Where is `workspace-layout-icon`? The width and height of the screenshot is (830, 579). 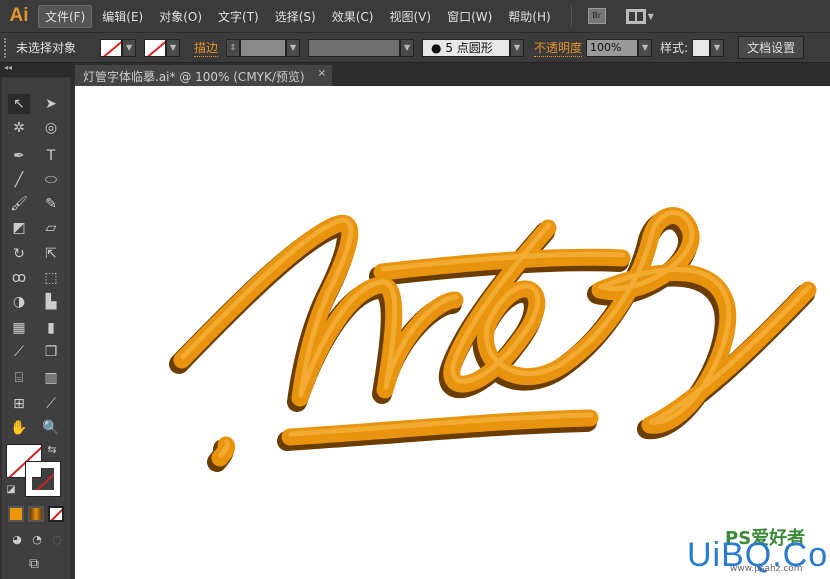 workspace-layout-icon is located at coordinates (635, 16).